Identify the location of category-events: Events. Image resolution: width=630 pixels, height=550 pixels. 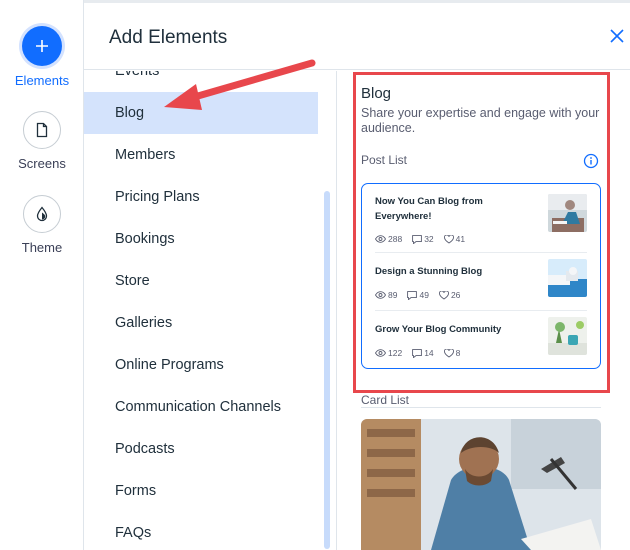
(201, 81).